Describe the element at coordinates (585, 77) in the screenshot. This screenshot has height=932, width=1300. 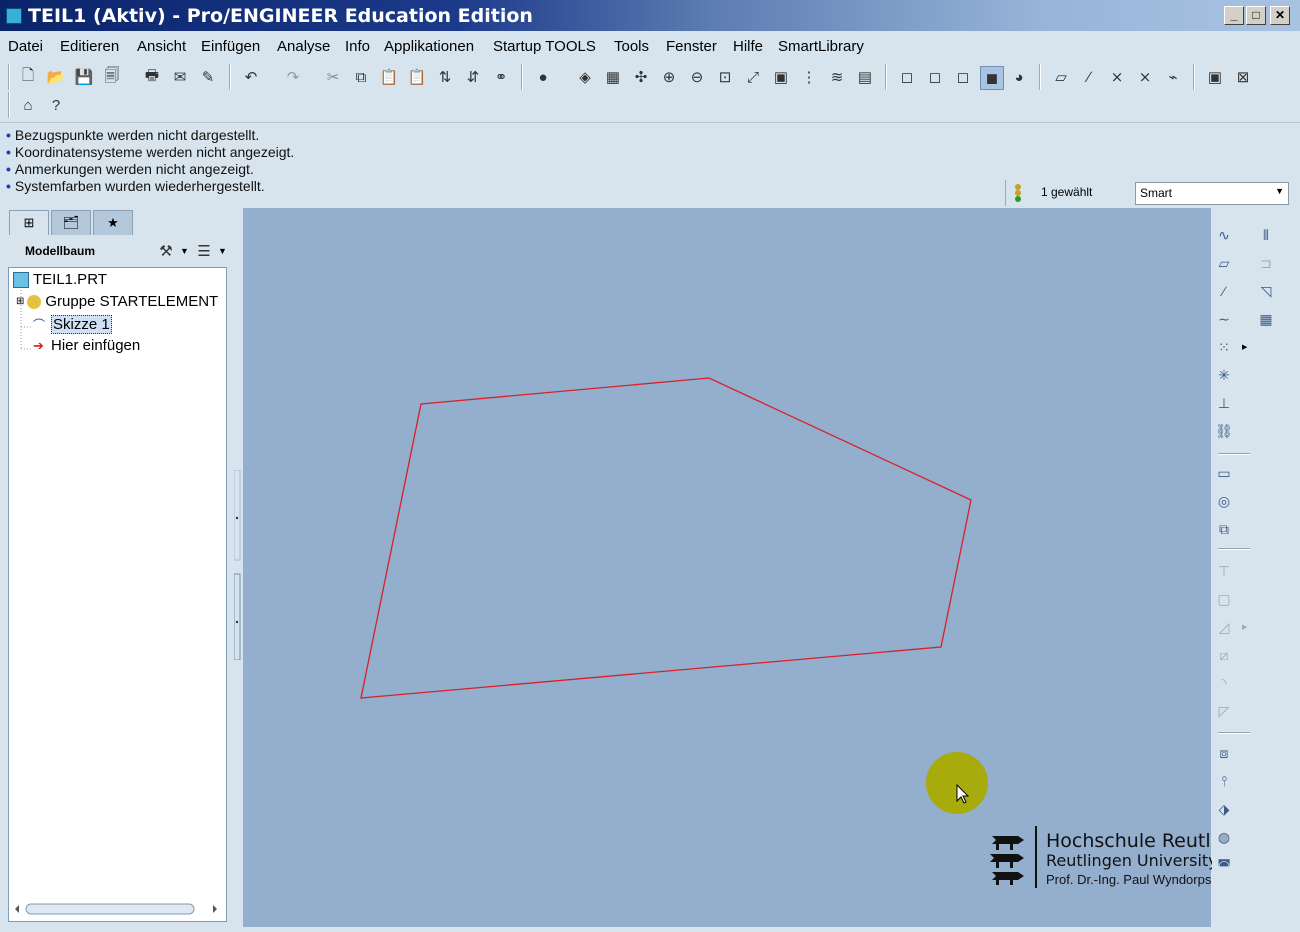
I see `view-manager-icon: ◈` at that location.